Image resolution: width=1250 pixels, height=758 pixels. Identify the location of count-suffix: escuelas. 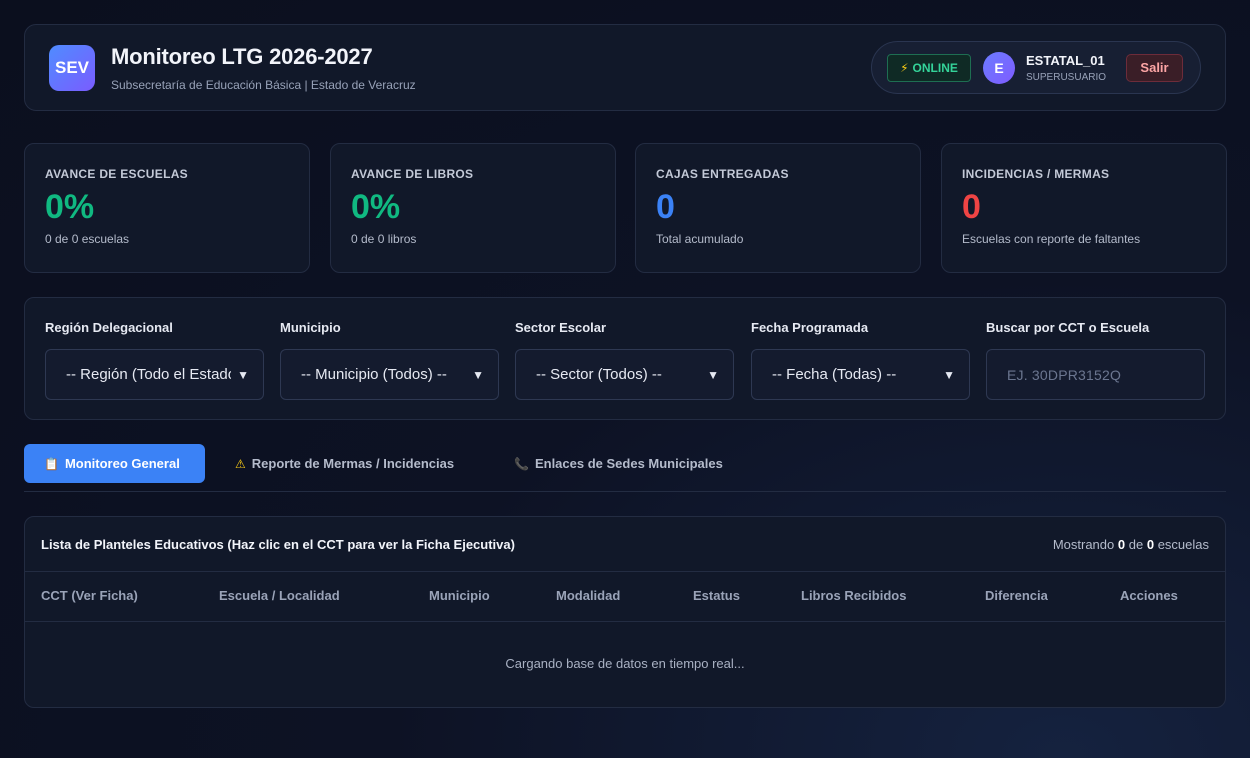
(1183, 544).